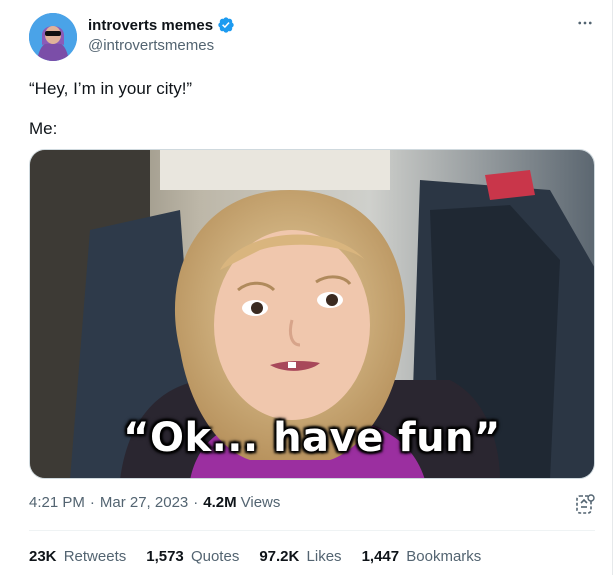 Image resolution: width=616 pixels, height=575 pixels. Describe the element at coordinates (226, 25) in the screenshot. I see `verified-badge-icon` at that location.